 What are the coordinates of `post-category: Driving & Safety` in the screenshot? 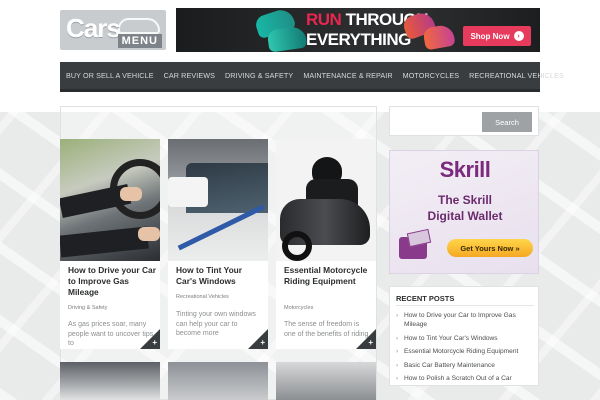 It's located at (87, 308).